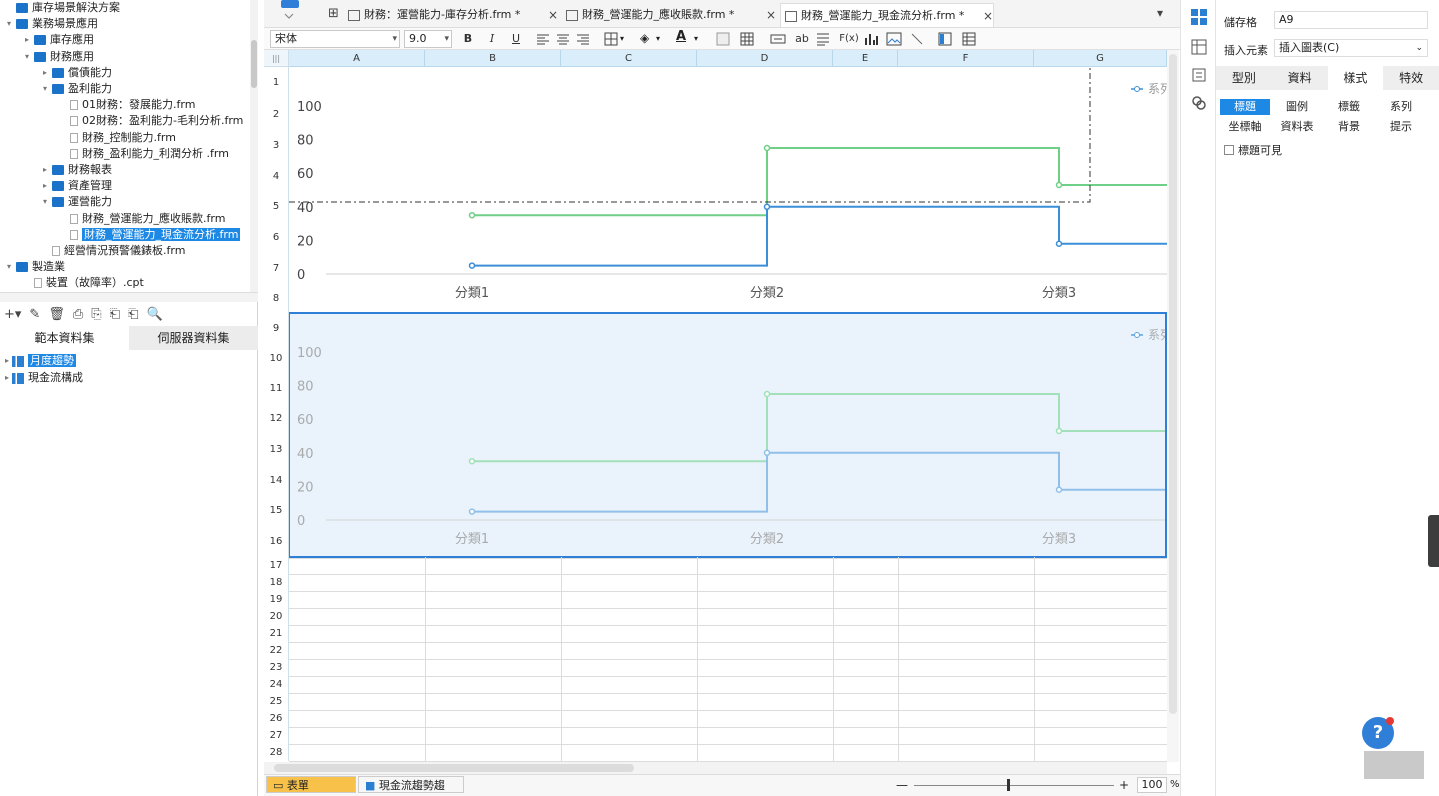 Image resolution: width=1439 pixels, height=796 pixels. What do you see at coordinates (47, 57) in the screenshot?
I see `tree-item: ▾ 財務應用` at bounding box center [47, 57].